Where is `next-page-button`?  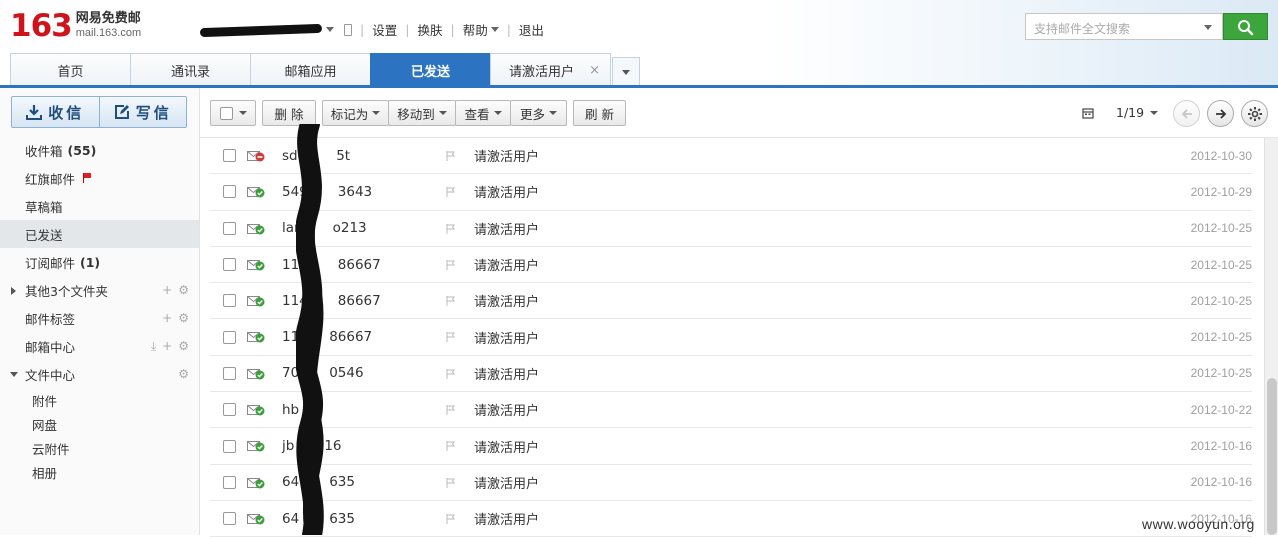
next-page-button is located at coordinates (1220, 113).